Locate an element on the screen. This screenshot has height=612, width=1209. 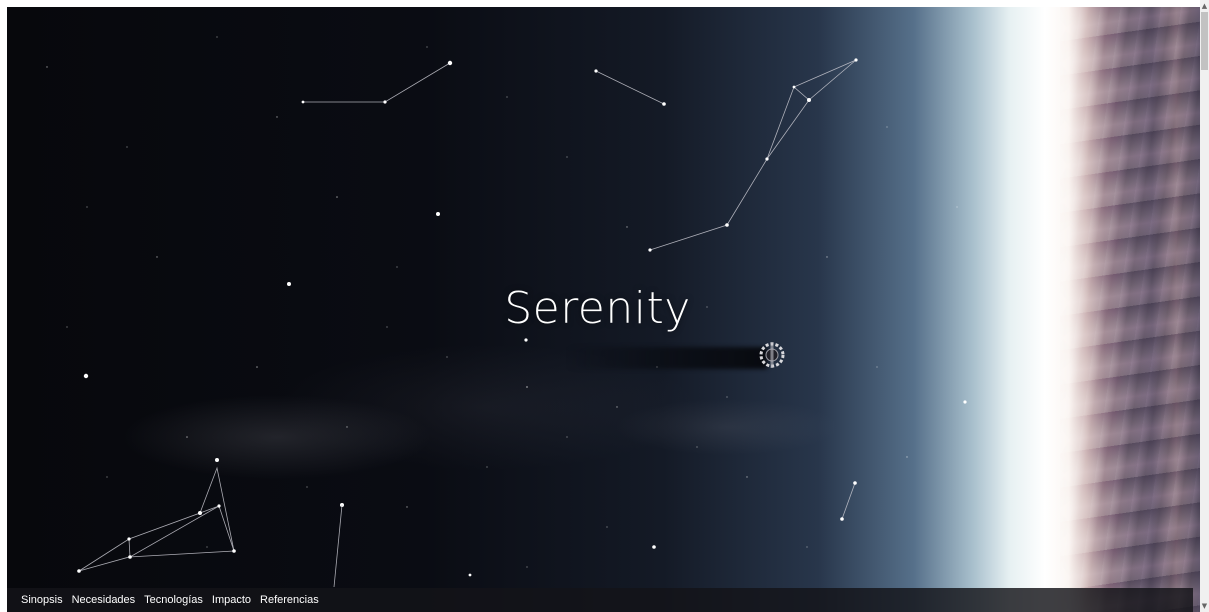
scrollbar-thumb is located at coordinates (1204, 41).